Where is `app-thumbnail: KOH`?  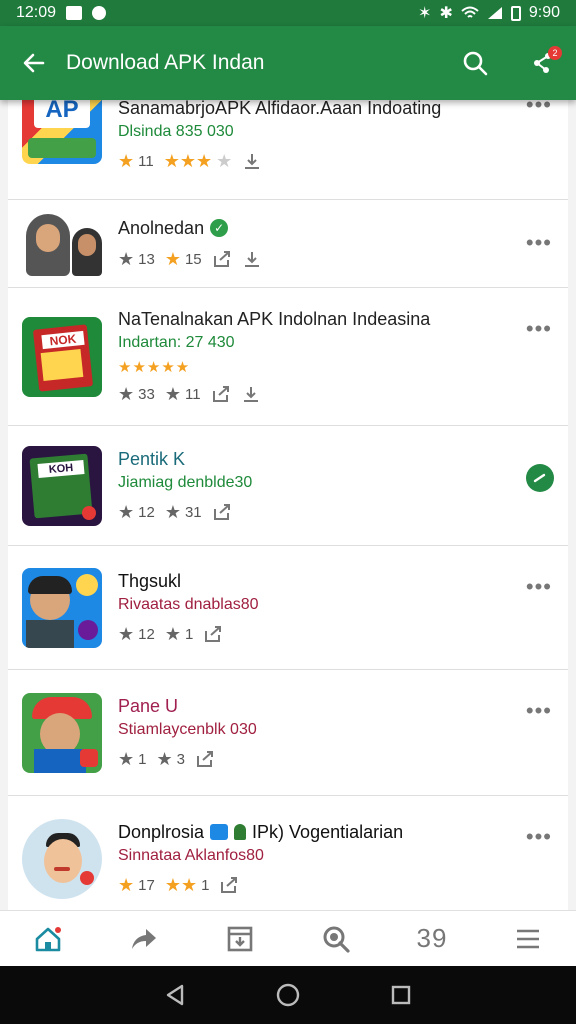 app-thumbnail: KOH is located at coordinates (62, 485).